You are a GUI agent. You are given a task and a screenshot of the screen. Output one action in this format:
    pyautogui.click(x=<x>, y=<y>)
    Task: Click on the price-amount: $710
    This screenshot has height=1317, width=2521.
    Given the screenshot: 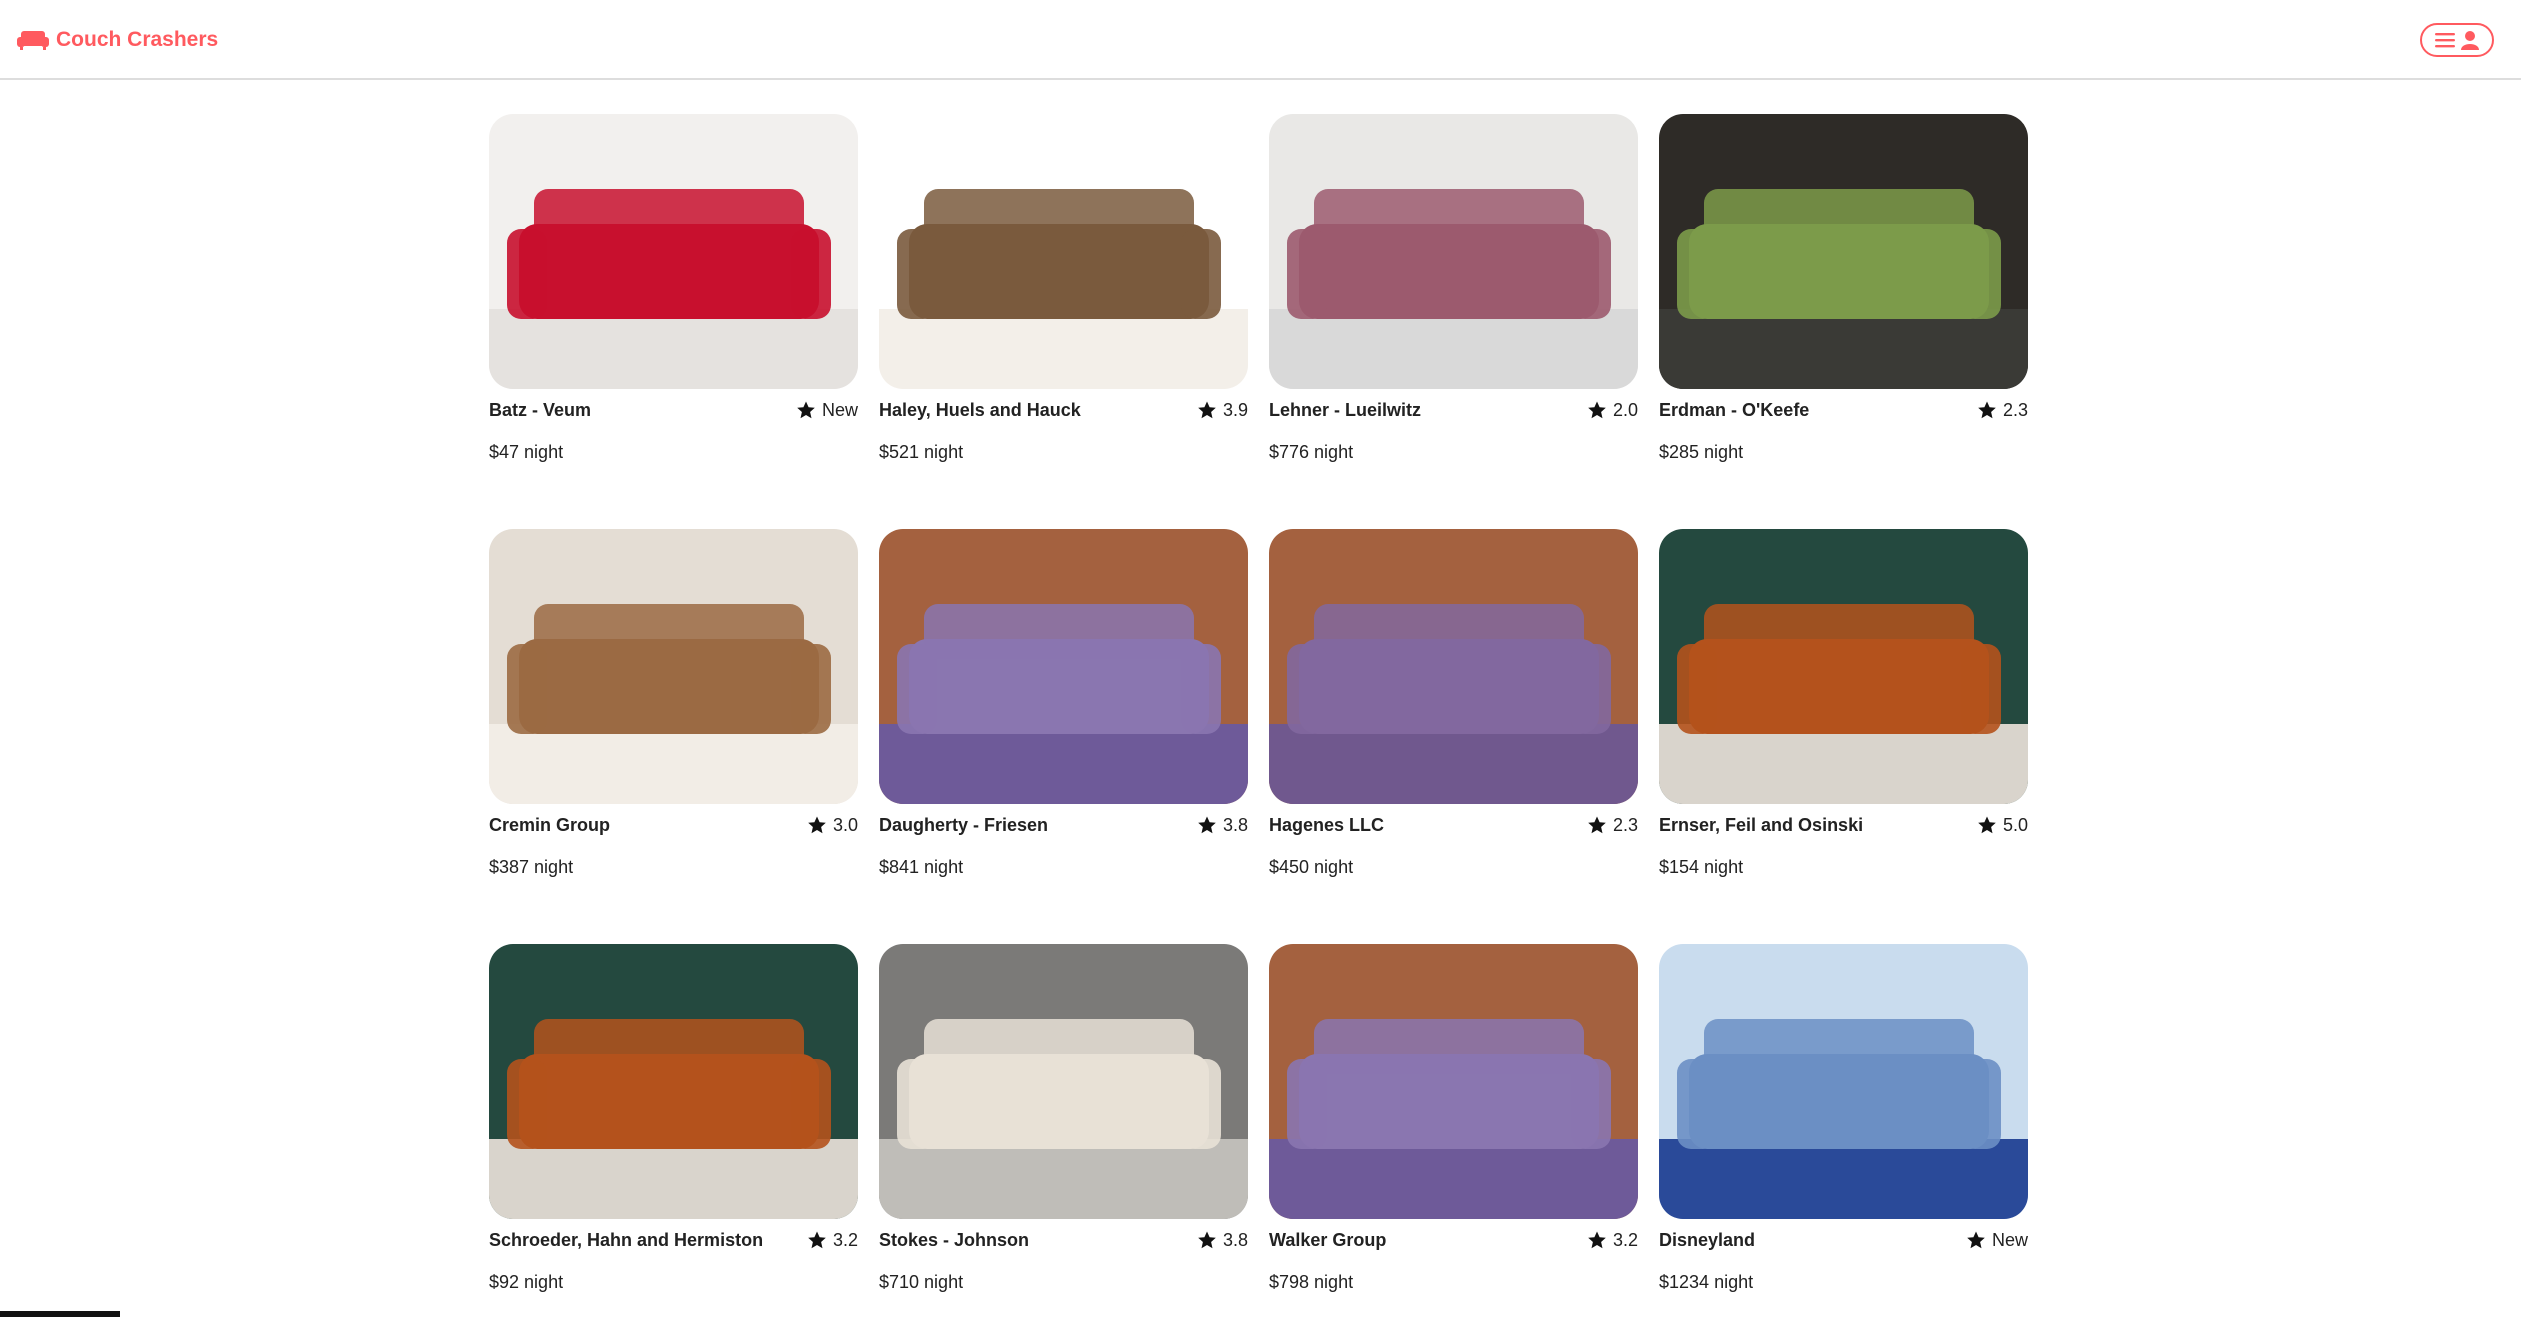 What is the action you would take?
    pyautogui.click(x=899, y=1282)
    